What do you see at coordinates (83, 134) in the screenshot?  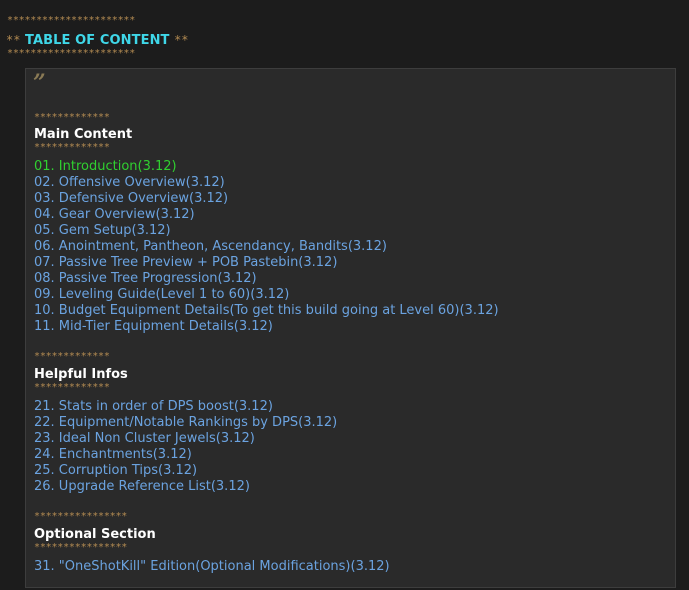 I see `main-content-title: Main Content` at bounding box center [83, 134].